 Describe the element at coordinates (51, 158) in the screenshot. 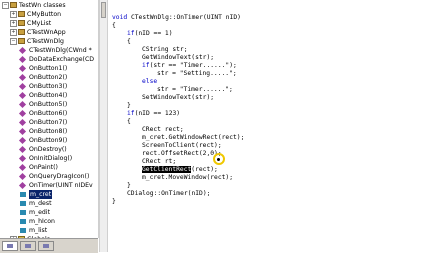

I see `tree-item-label: OnInitDialog()` at that location.